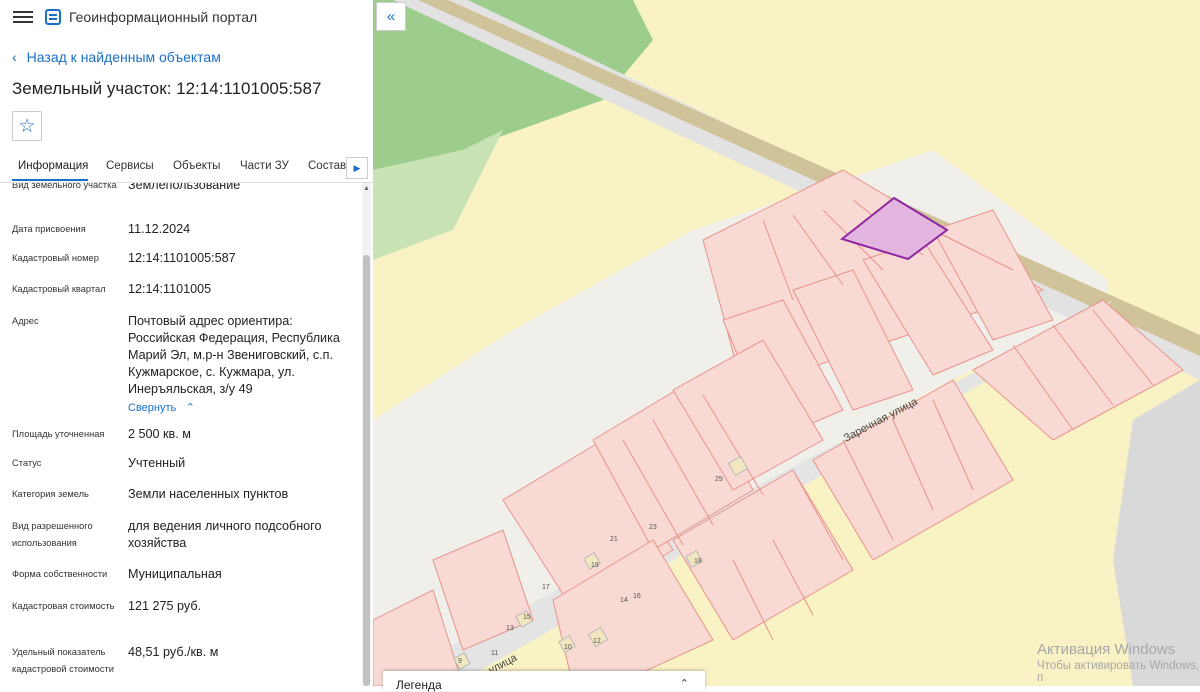  Describe the element at coordinates (170, 289) in the screenshot. I see `attribute-value: 12:14:1101005` at that location.